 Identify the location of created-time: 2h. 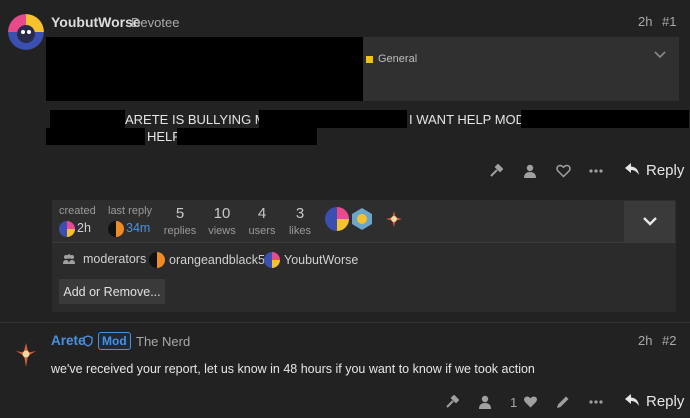
(84, 228).